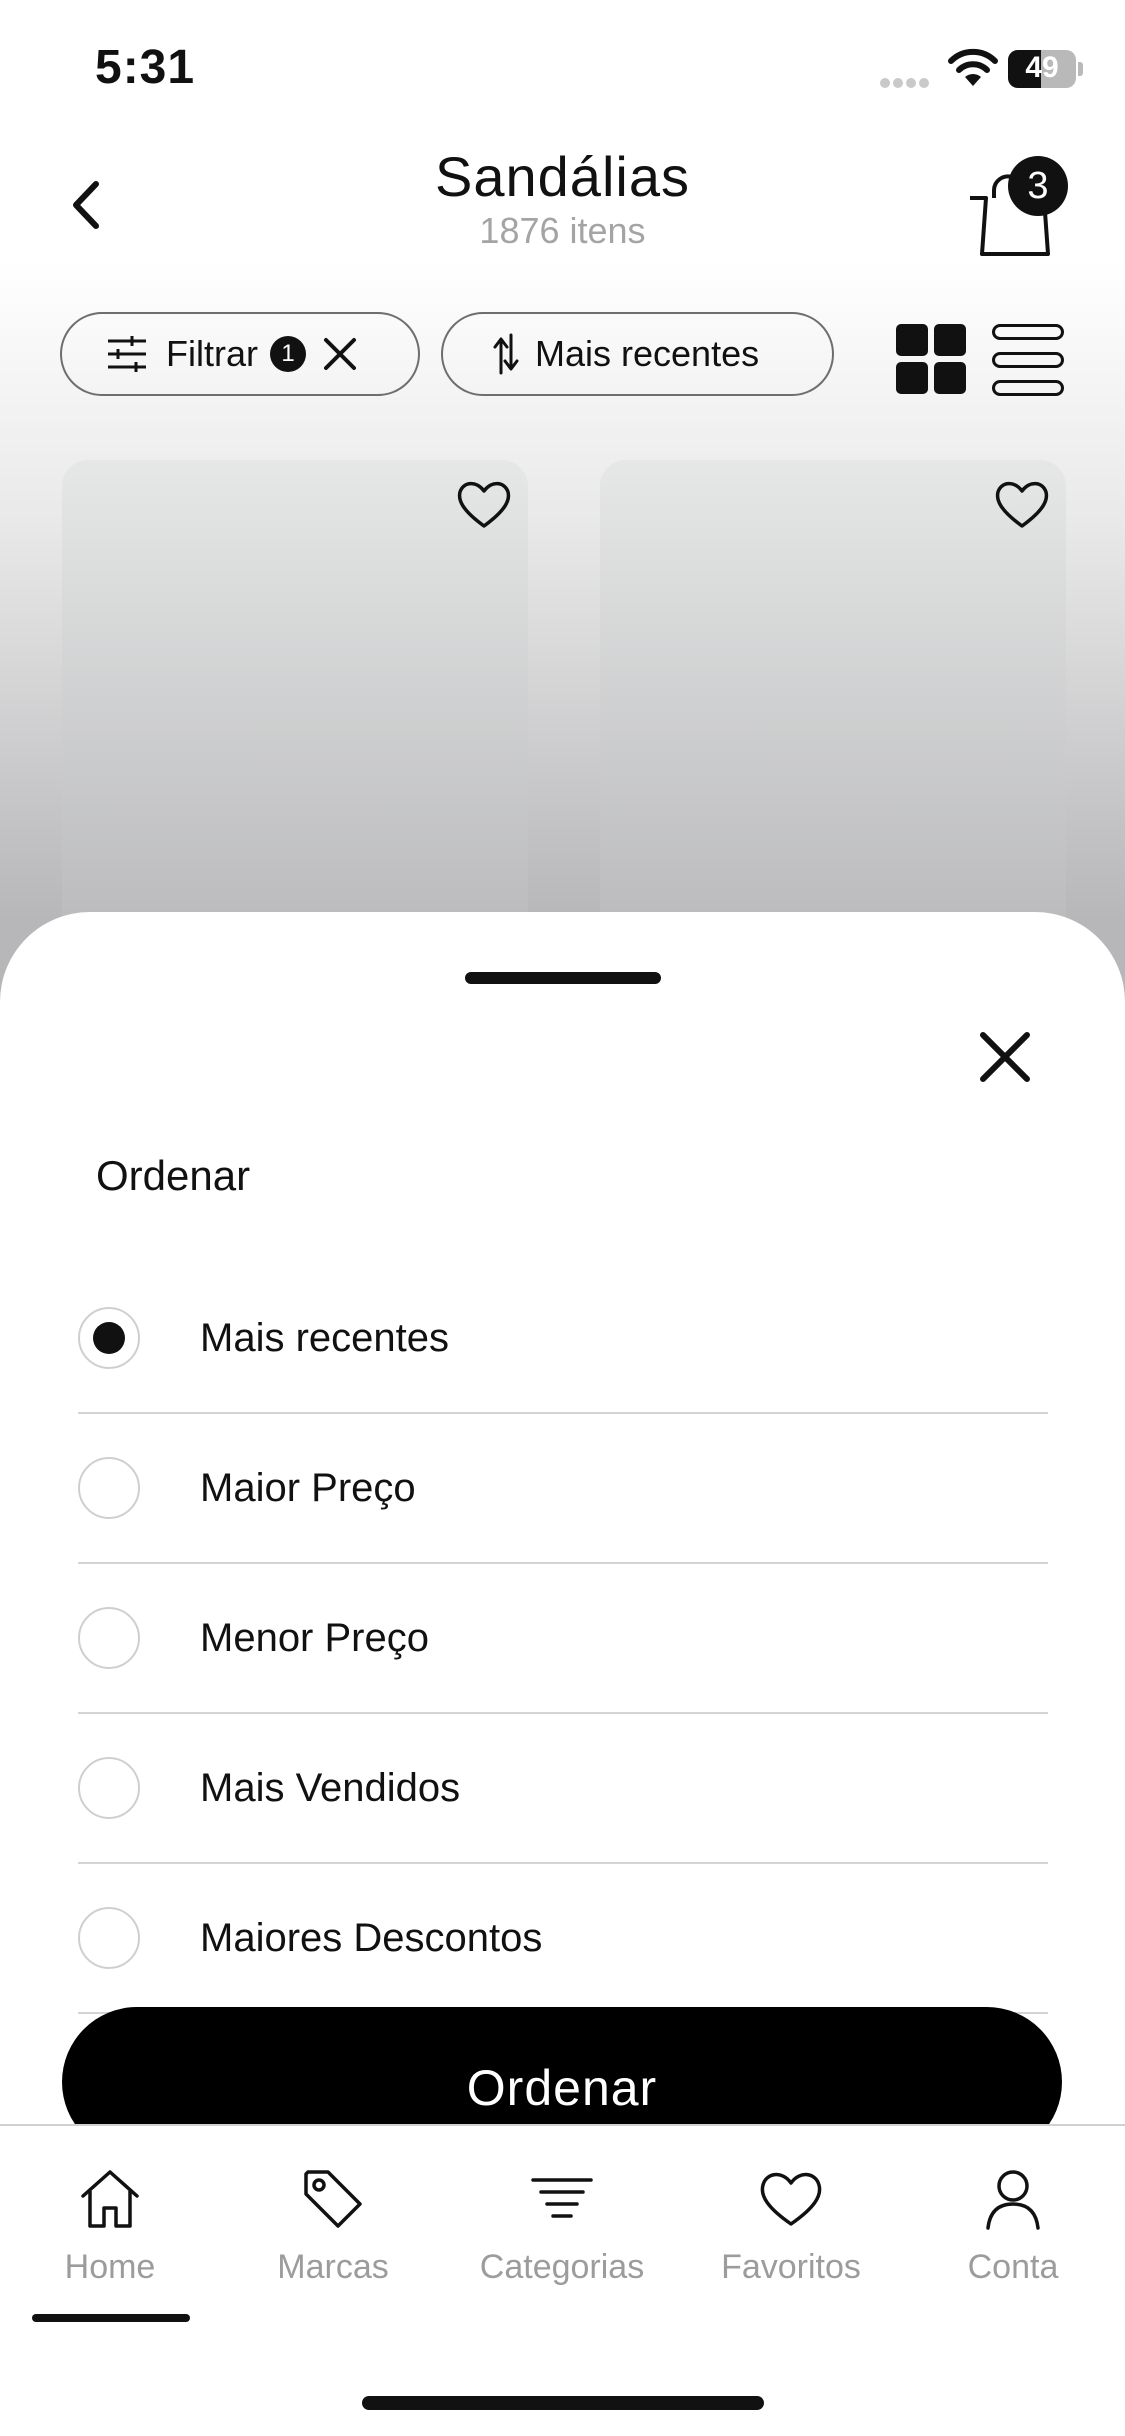 The image size is (1125, 2436). What do you see at coordinates (1042, 67) in the screenshot?
I see `battery-level: 49` at bounding box center [1042, 67].